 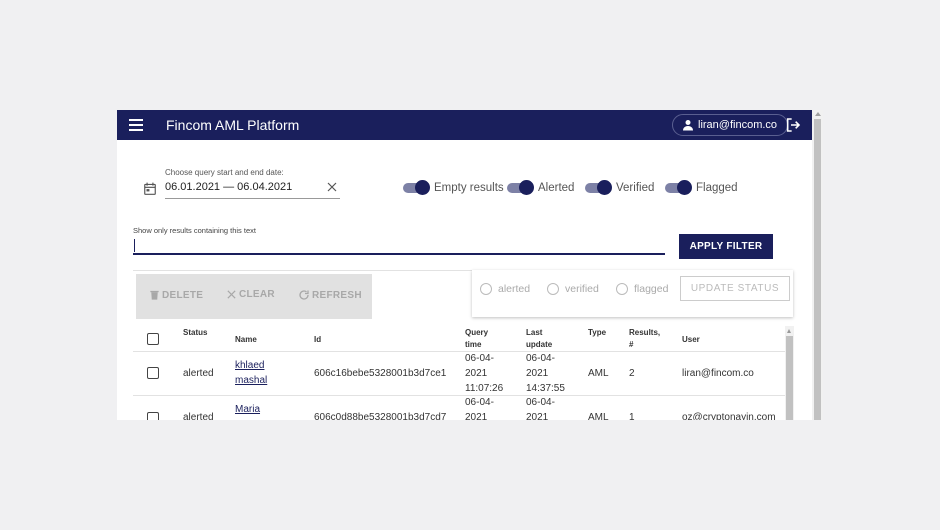 I want to click on radio-label: alerted, so click(x=514, y=289).